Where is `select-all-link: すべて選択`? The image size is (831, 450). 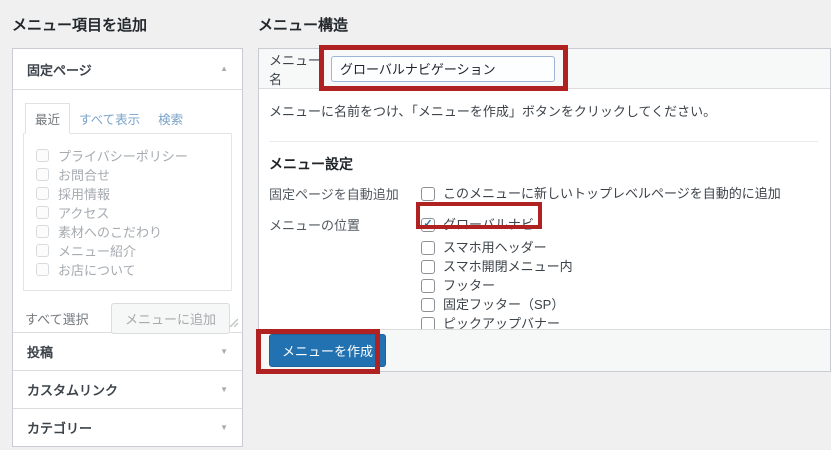 select-all-link: すべて選択 is located at coordinates (57, 319).